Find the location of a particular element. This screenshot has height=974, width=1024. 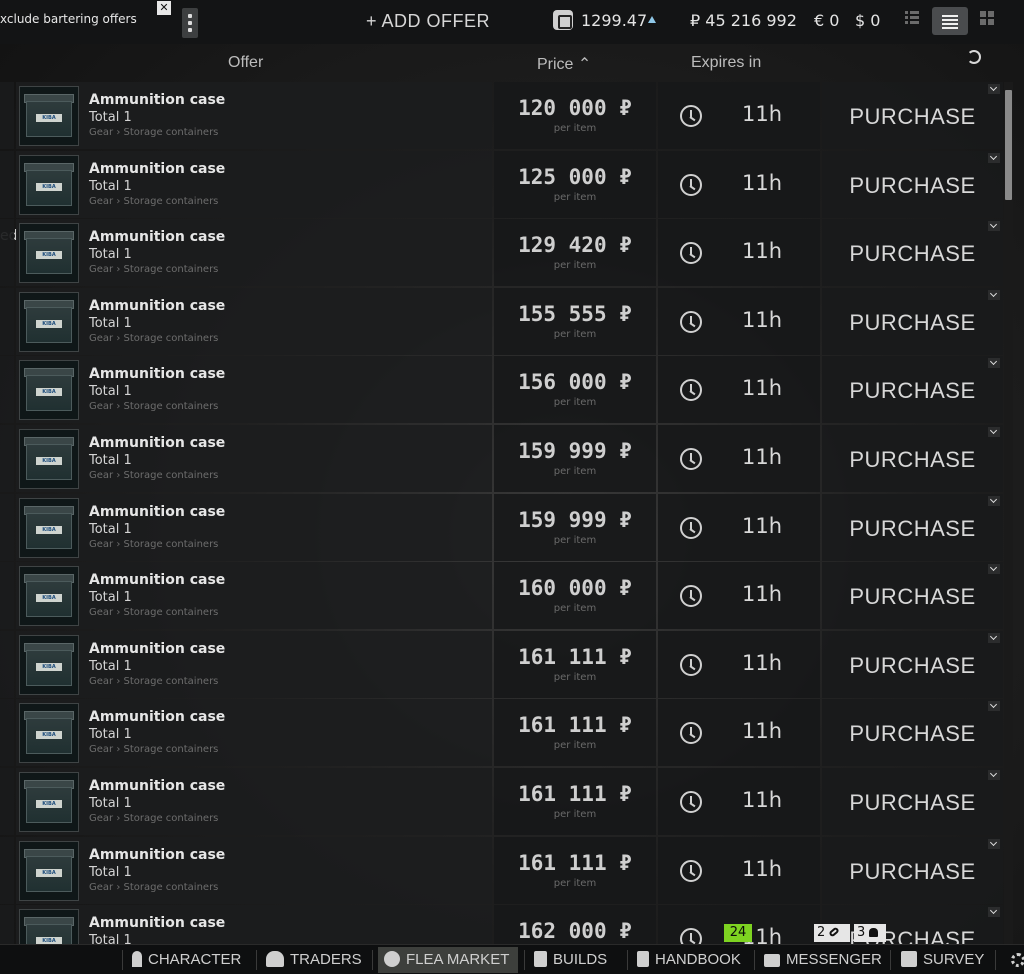

add-offer-button: + ADD OFFER is located at coordinates (428, 21).